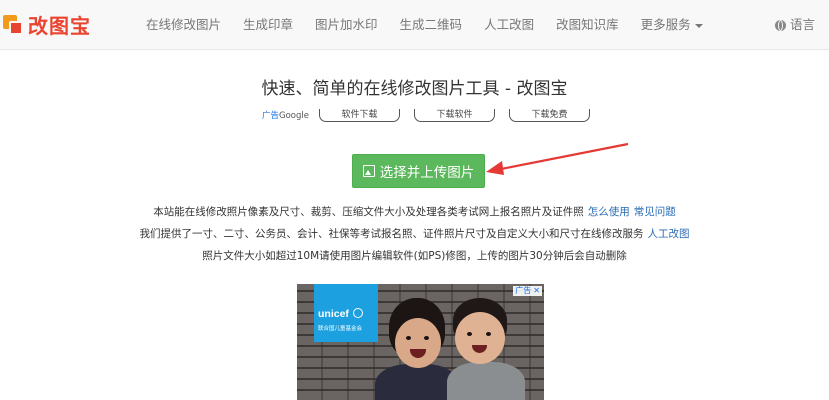 This screenshot has width=829, height=400. Describe the element at coordinates (340, 329) in the screenshot. I see `unicef-subtitle: 联合国儿童基金会` at that location.